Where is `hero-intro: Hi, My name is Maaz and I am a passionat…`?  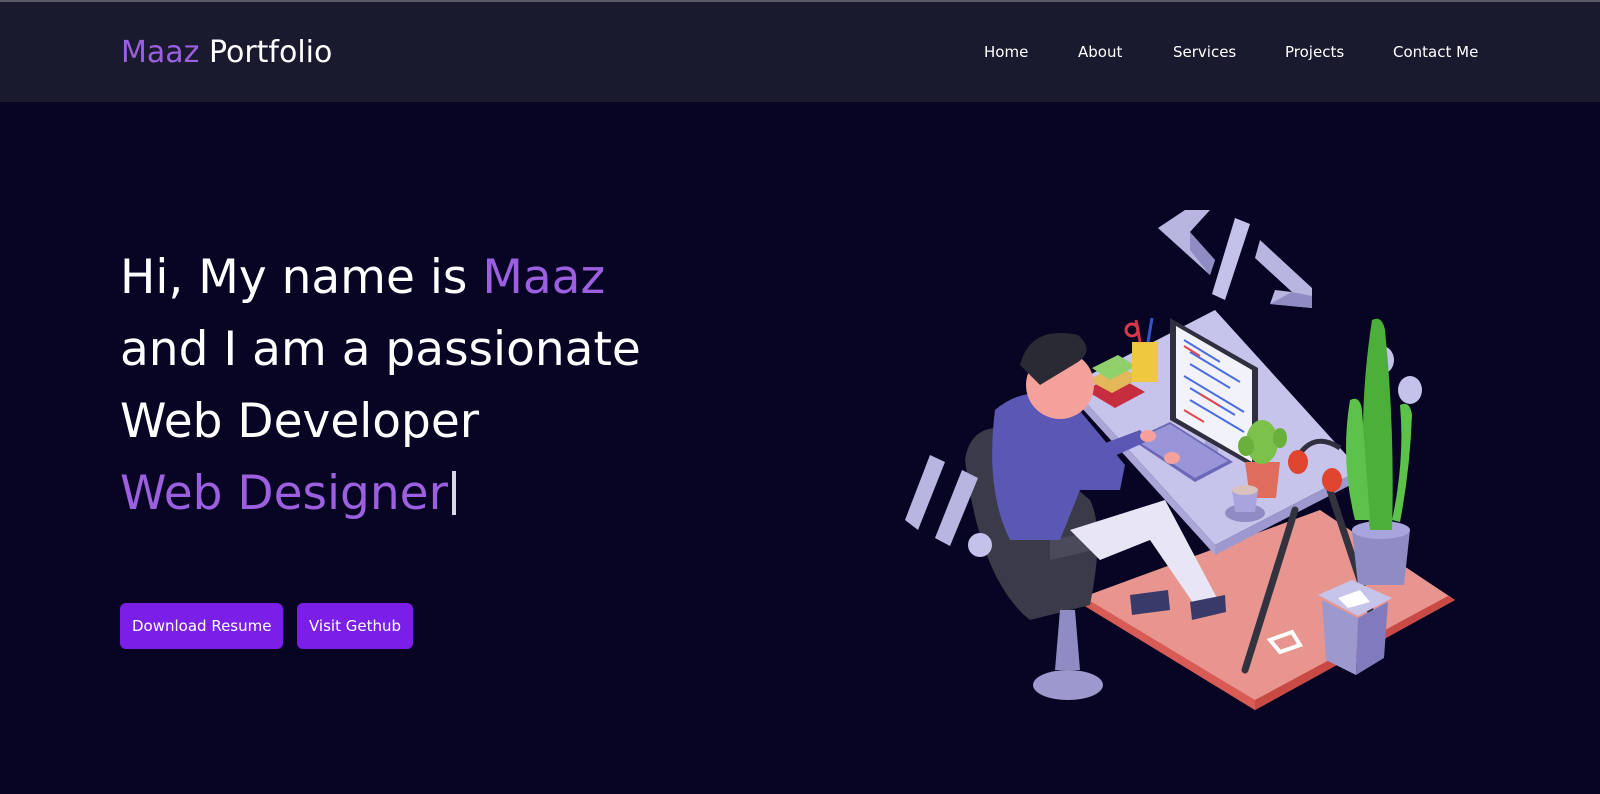
hero-intro: Hi, My name is Maaz and I am a passionat… is located at coordinates (380, 386).